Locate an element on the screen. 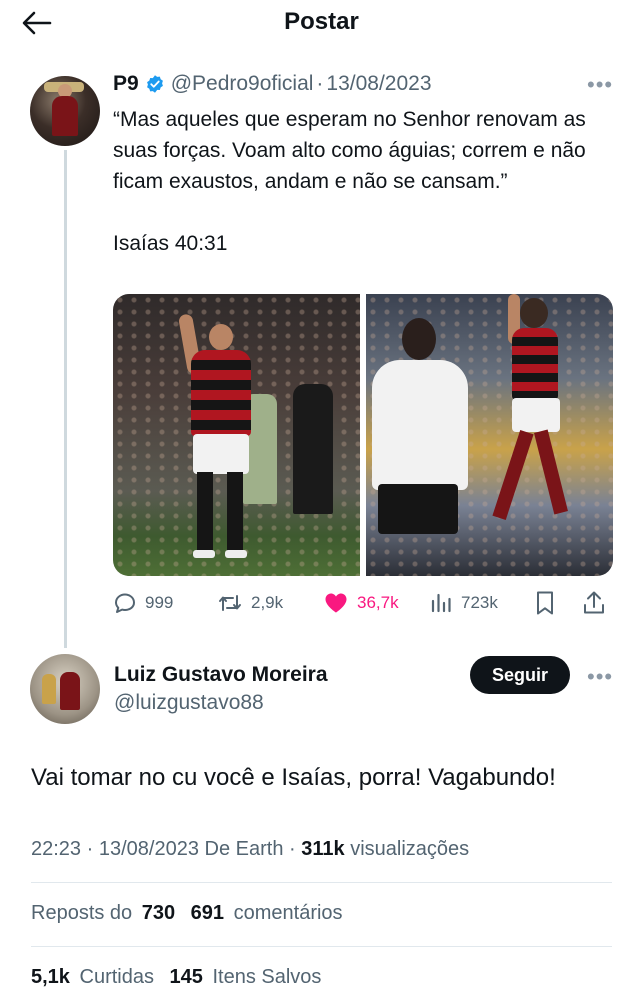 The width and height of the screenshot is (643, 1004). likes-label: Curtidas is located at coordinates (116, 977).